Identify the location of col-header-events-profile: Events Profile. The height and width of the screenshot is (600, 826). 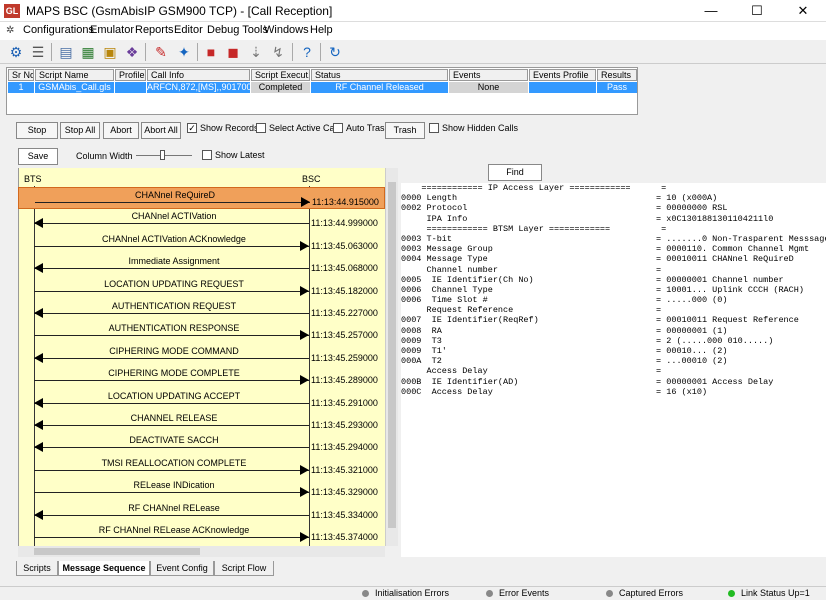
(562, 75).